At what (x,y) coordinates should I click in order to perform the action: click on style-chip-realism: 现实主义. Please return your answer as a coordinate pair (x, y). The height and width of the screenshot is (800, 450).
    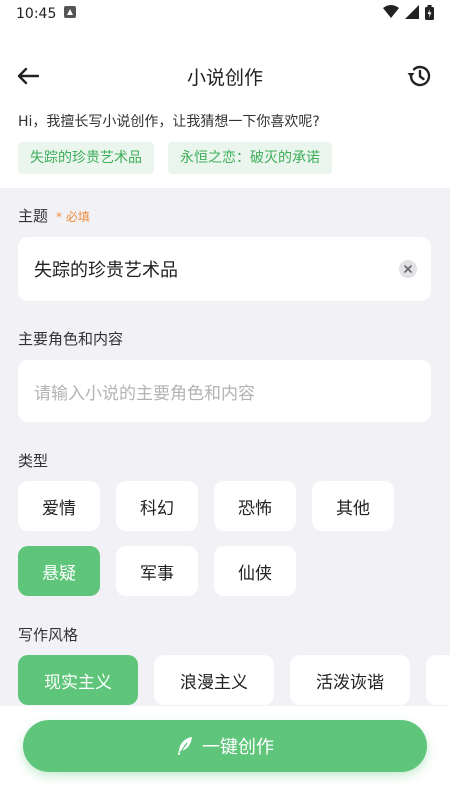
    Looking at the image, I should click on (78, 680).